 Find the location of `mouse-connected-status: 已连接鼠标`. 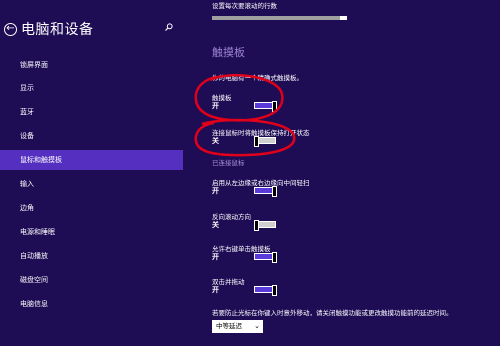

mouse-connected-status: 已连接鼠标 is located at coordinates (228, 163).